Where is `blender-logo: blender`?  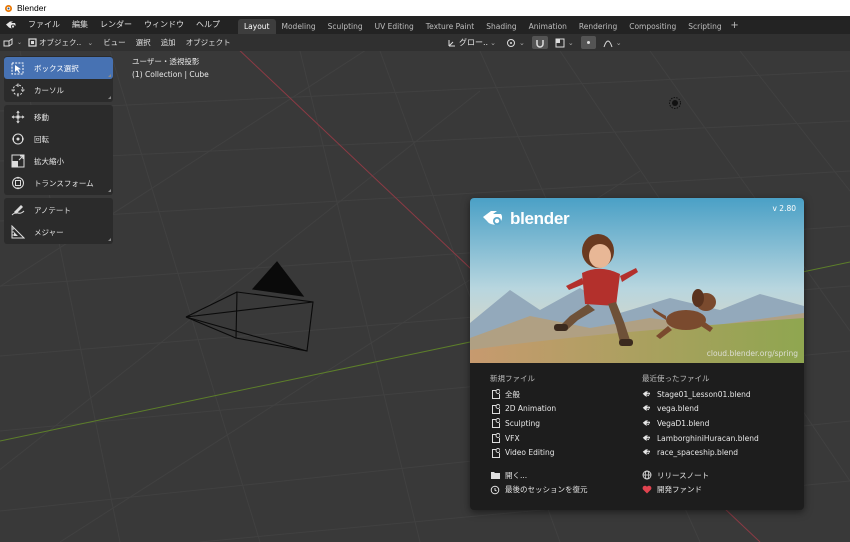 blender-logo: blender is located at coordinates (525, 219).